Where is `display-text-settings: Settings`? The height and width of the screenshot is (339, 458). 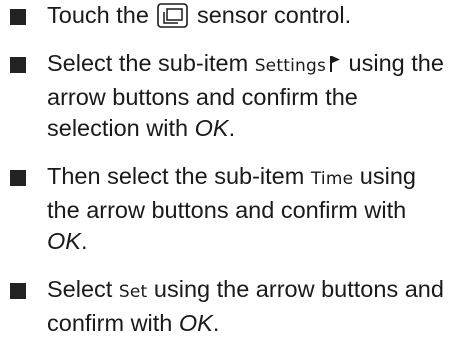 display-text-settings: Settings is located at coordinates (290, 66).